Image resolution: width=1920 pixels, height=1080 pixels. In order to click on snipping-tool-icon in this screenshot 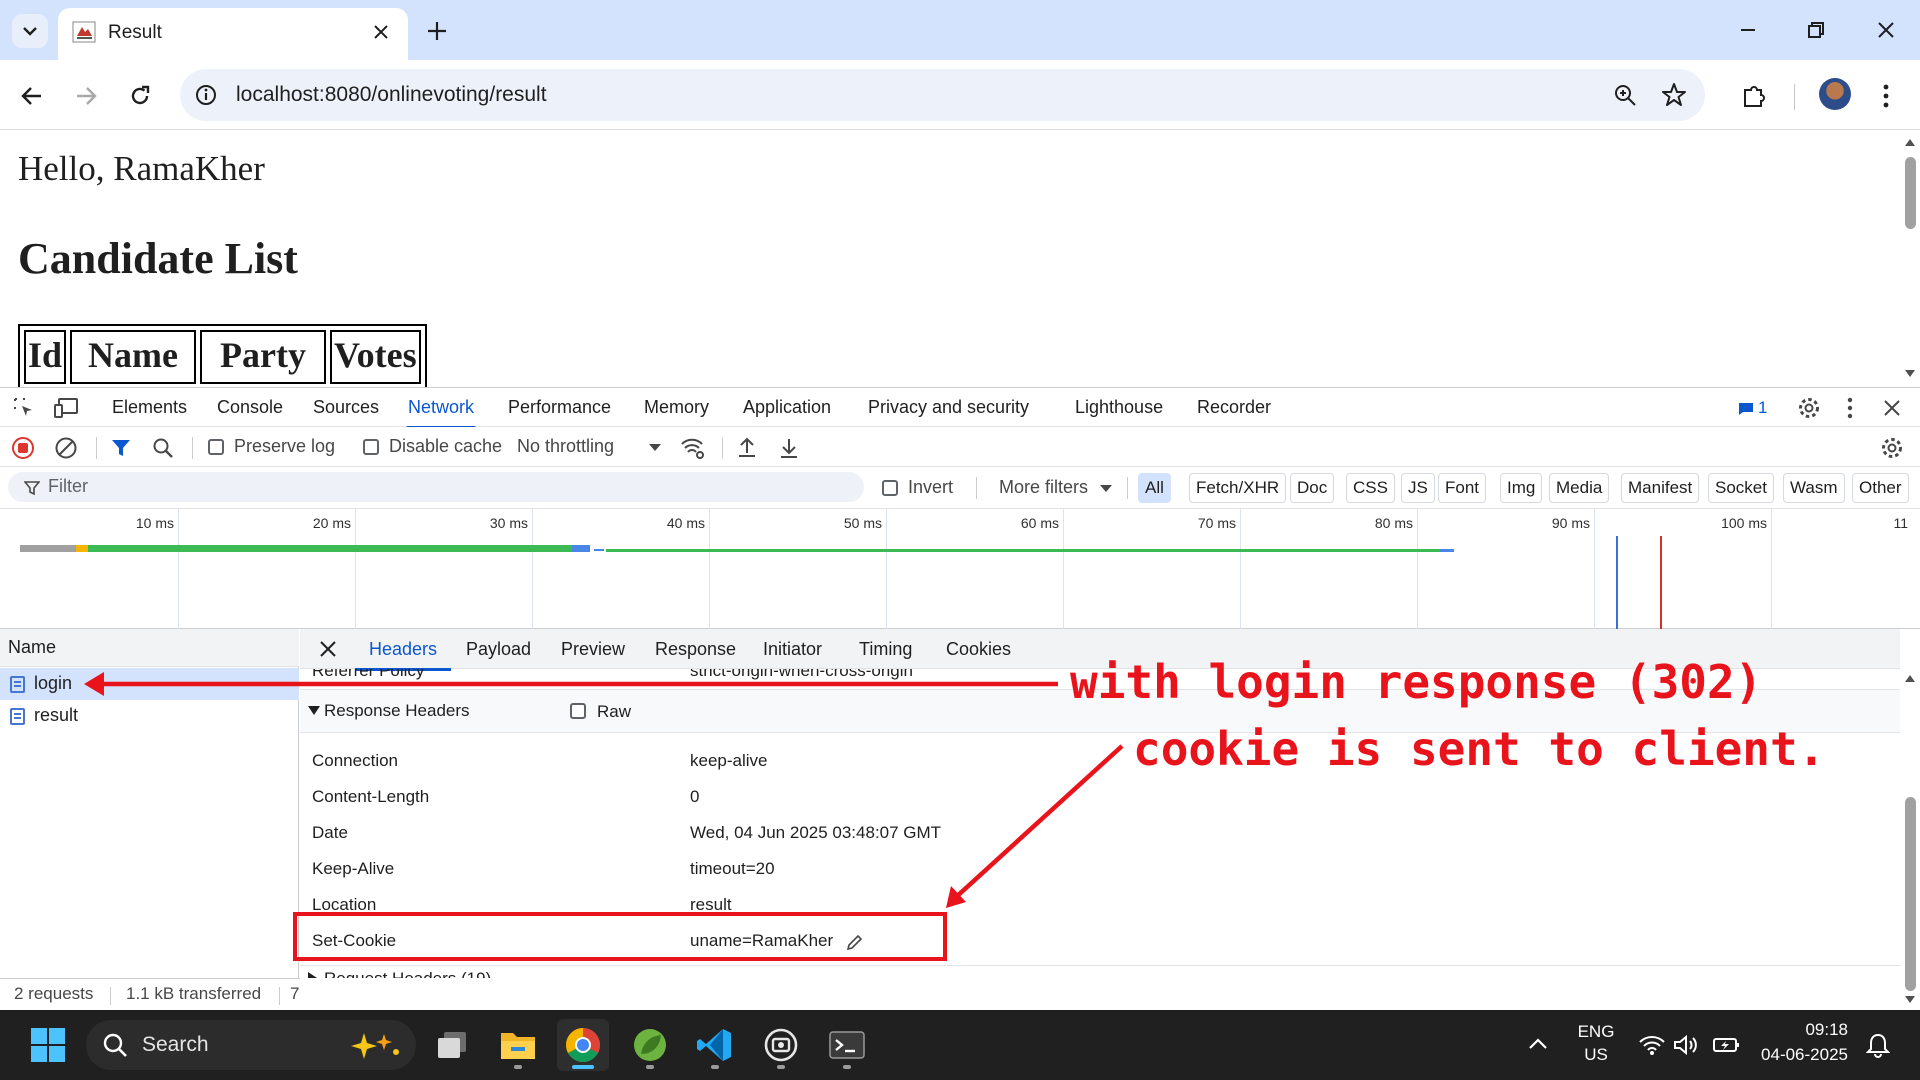, I will do `click(781, 1045)`.